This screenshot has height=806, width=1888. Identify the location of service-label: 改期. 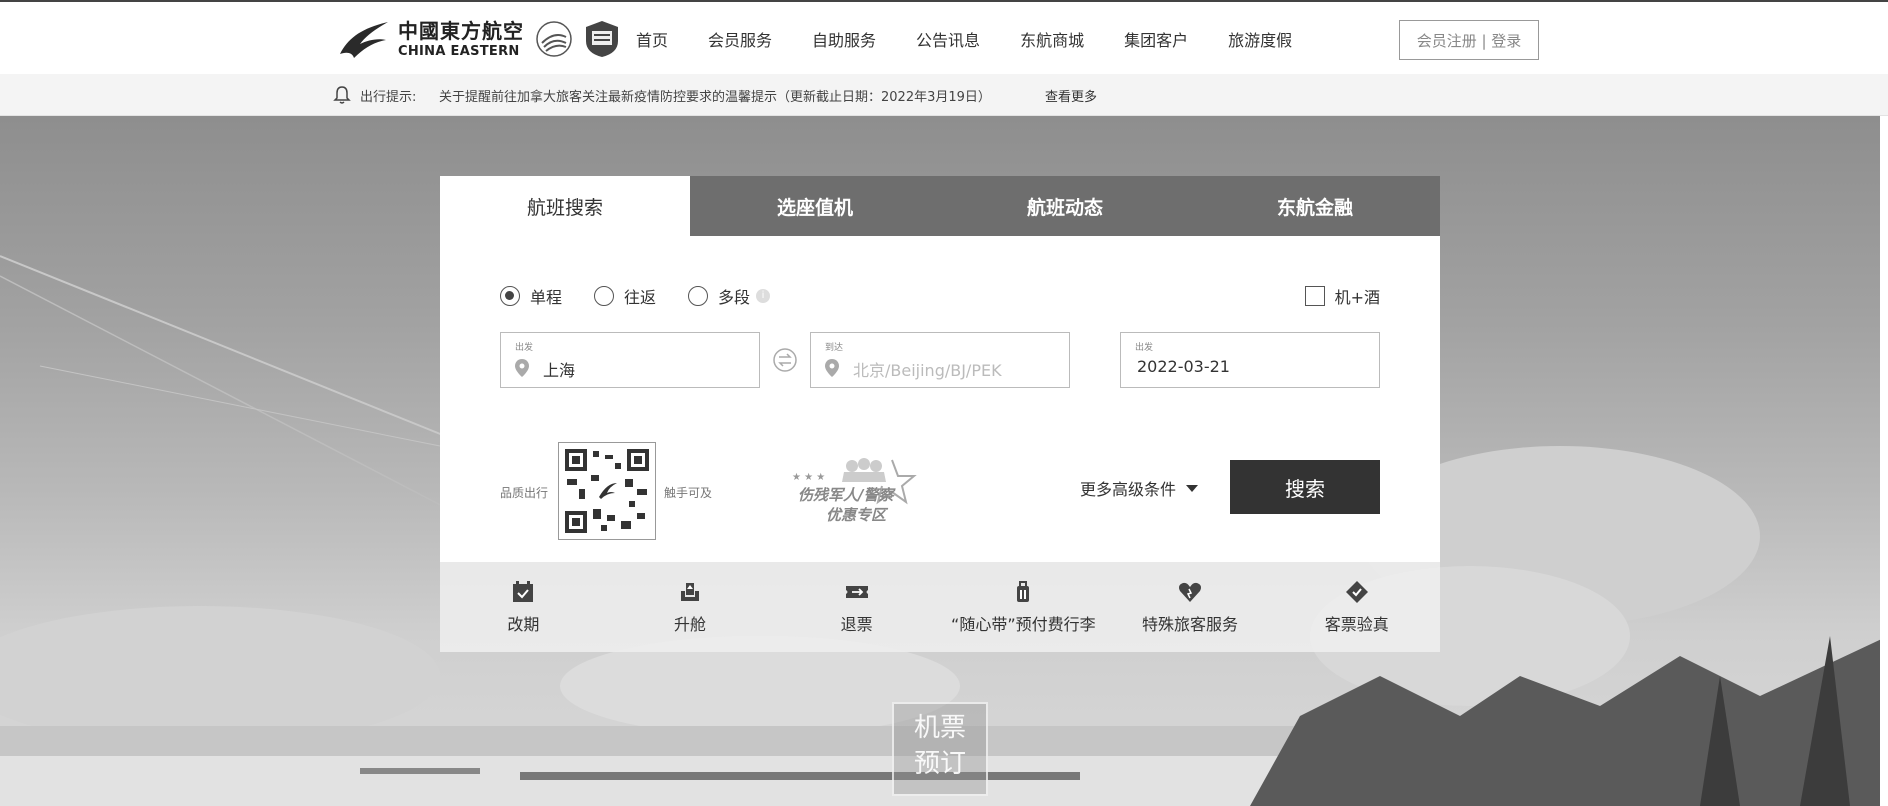
(523, 624).